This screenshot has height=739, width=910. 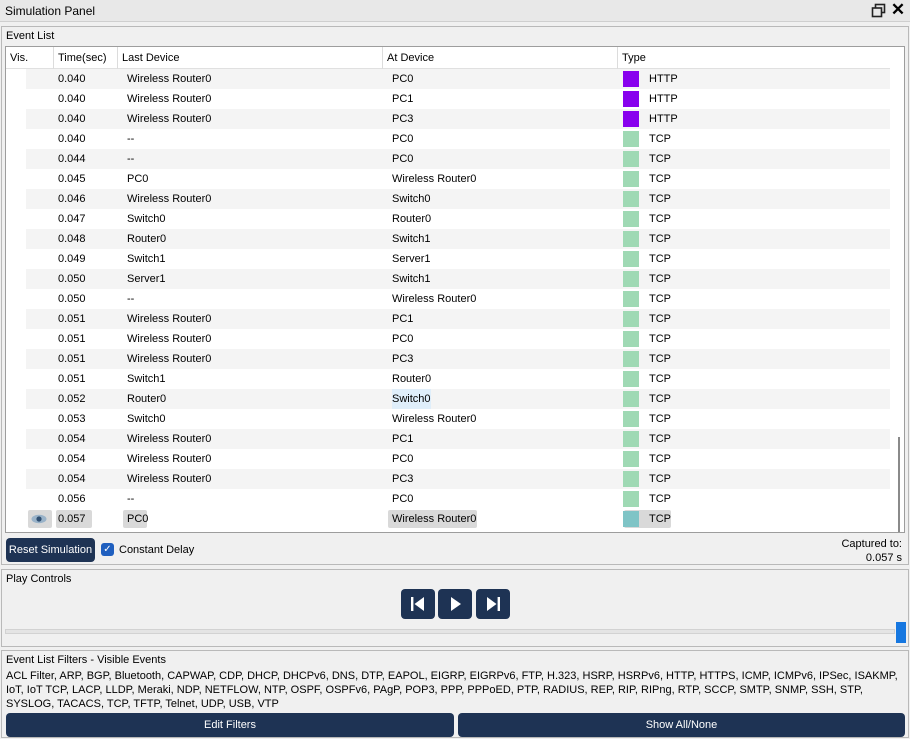 What do you see at coordinates (458, 479) in the screenshot?
I see `table-row: 0.054 Wireless Router0 PC3 TCP` at bounding box center [458, 479].